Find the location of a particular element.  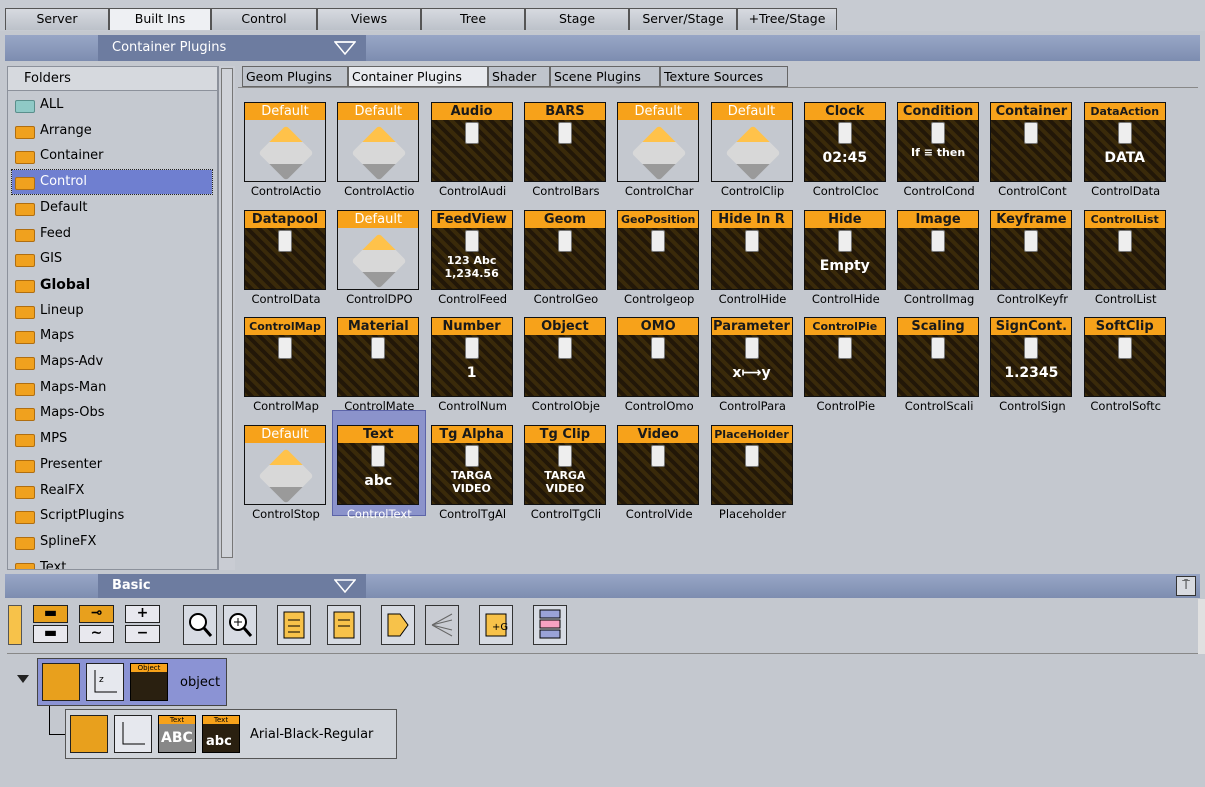

plug-icon is located at coordinates (1124, 240).